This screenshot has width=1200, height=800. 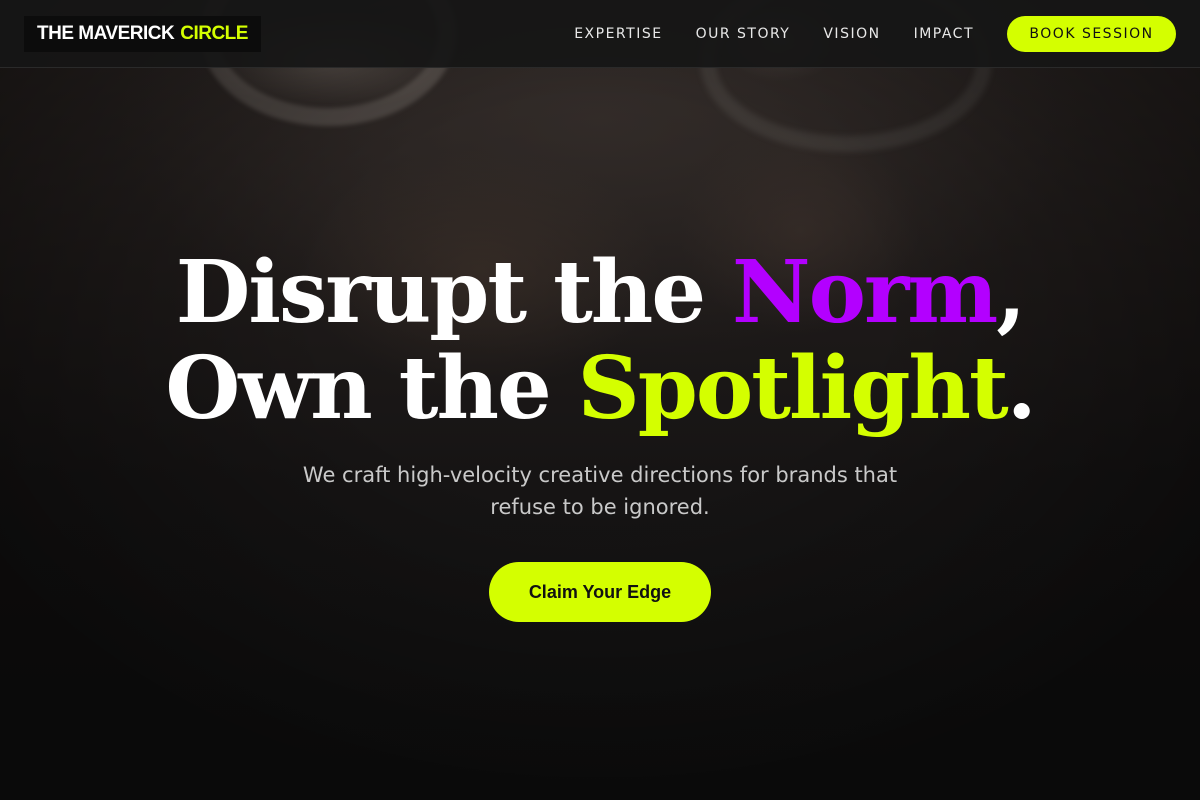 What do you see at coordinates (864, 292) in the screenshot?
I see `headline-highlight-norm: Norm` at bounding box center [864, 292].